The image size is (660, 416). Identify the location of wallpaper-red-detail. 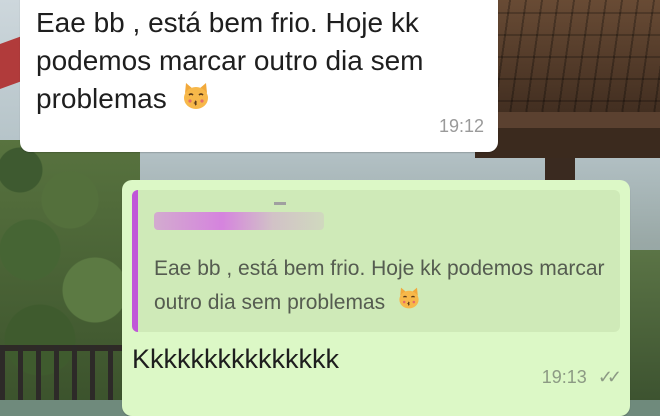
(11, 62).